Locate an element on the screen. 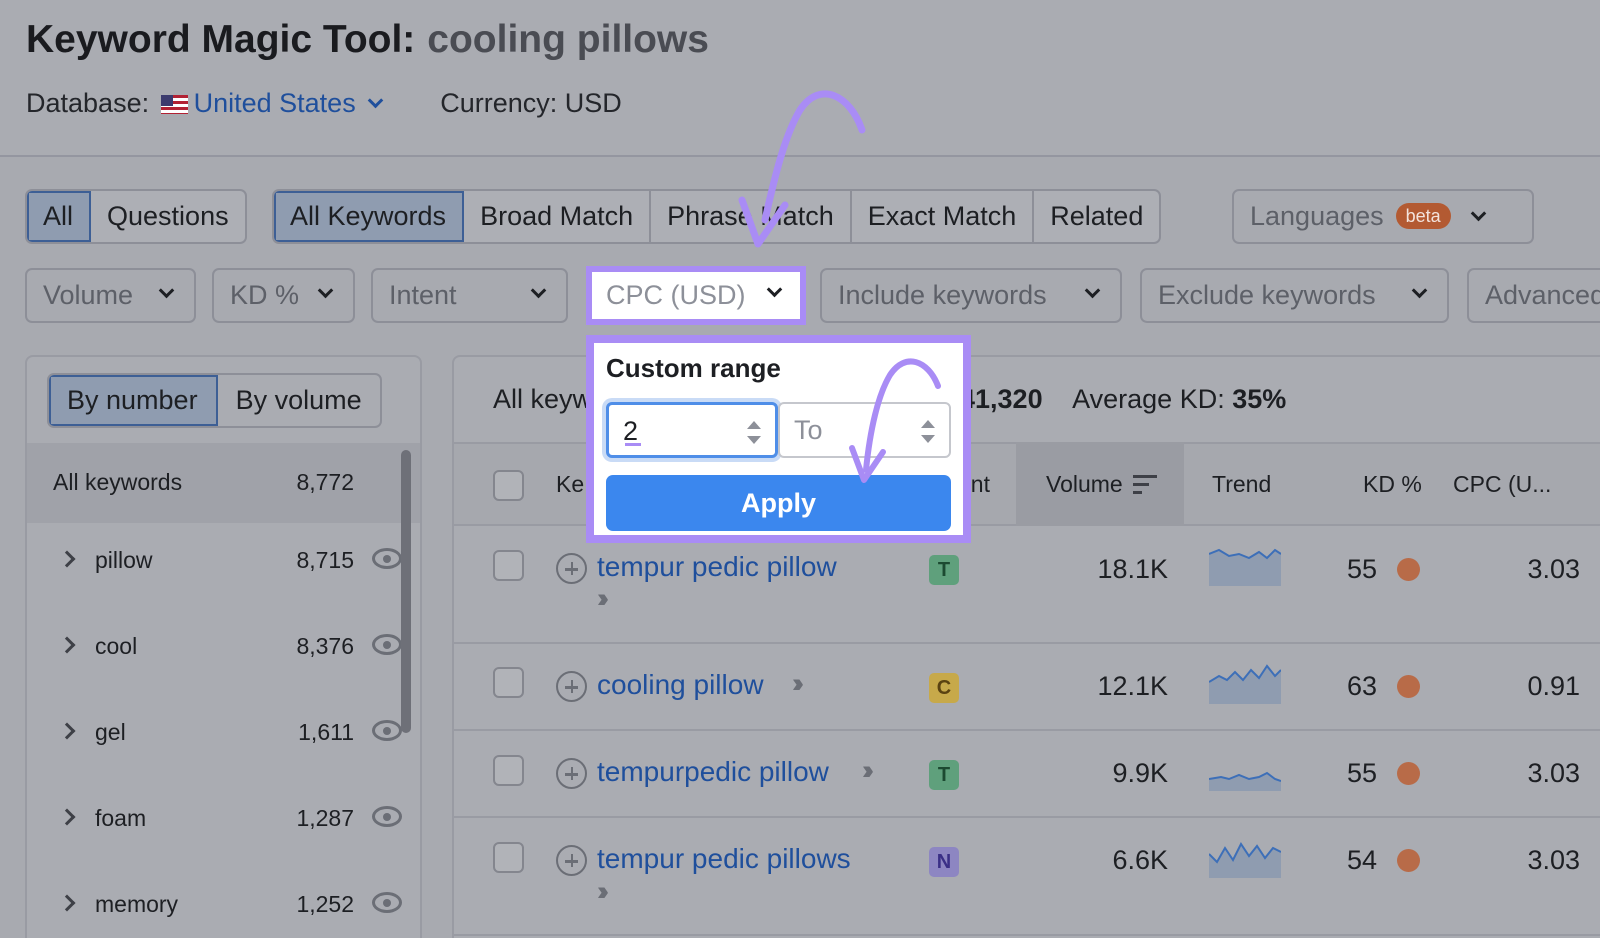 This screenshot has width=1600, height=938. include-keywords-filter: Include keywords is located at coordinates (971, 295).